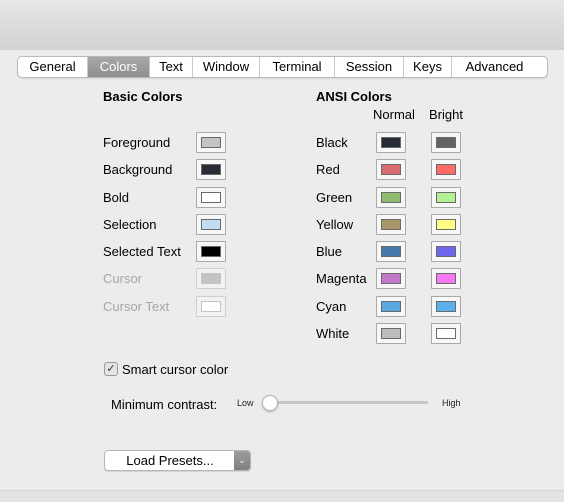 Image resolution: width=564 pixels, height=502 pixels. I want to click on basic-background-label: Background, so click(138, 169).